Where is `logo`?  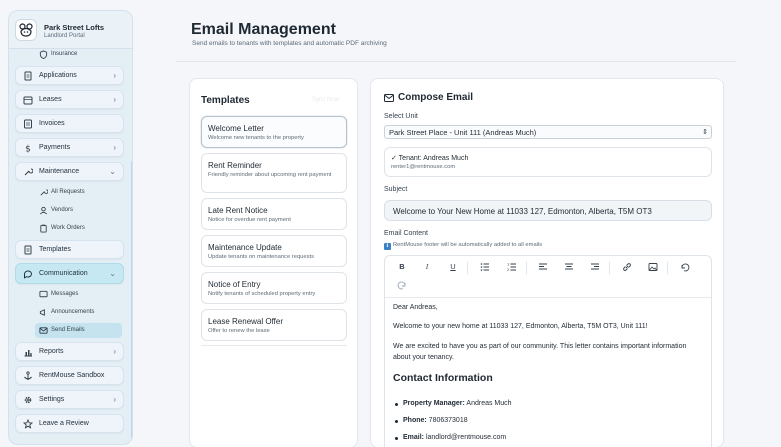
logo is located at coordinates (26, 30).